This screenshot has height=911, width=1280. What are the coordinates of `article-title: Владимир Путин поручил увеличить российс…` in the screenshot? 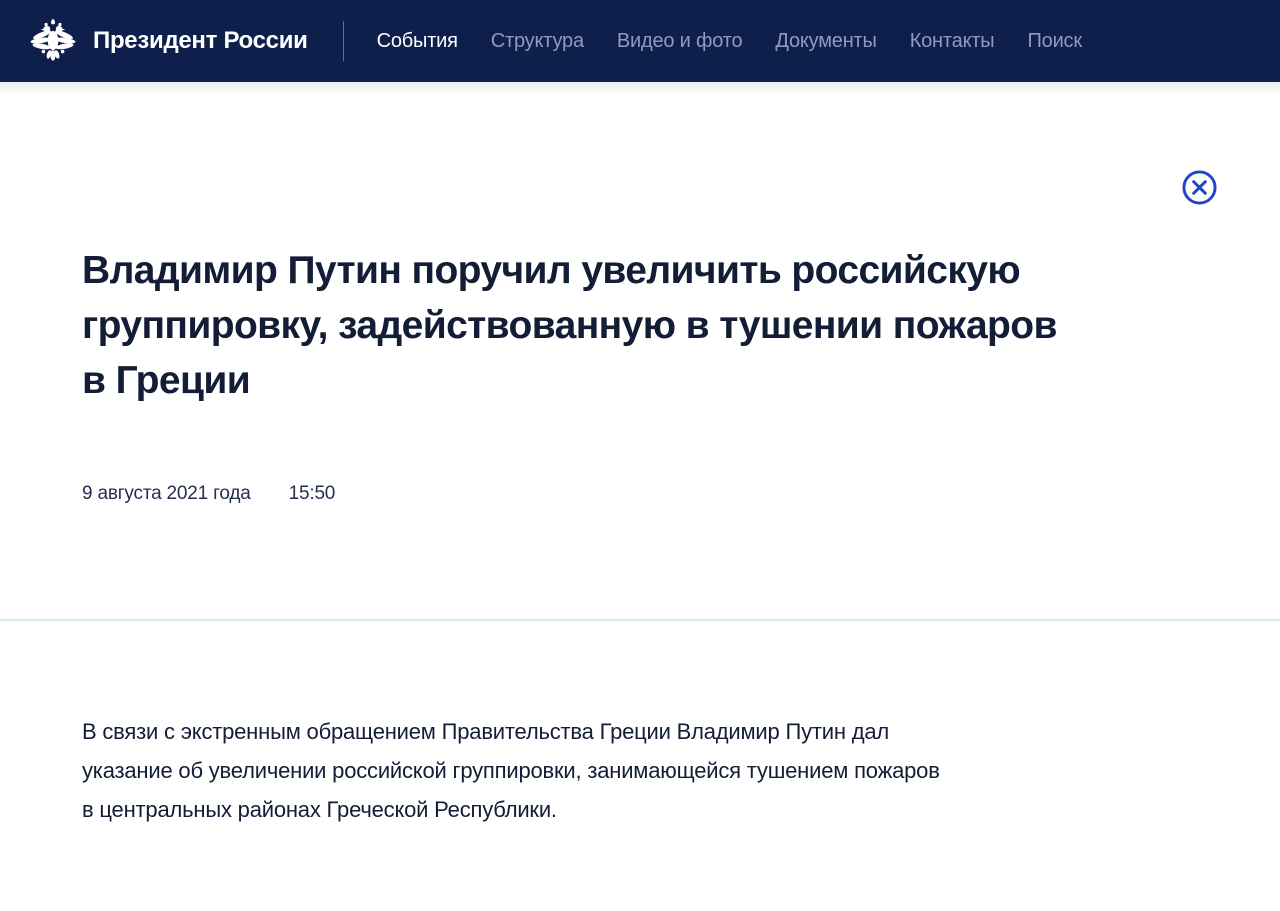 It's located at (569, 325).